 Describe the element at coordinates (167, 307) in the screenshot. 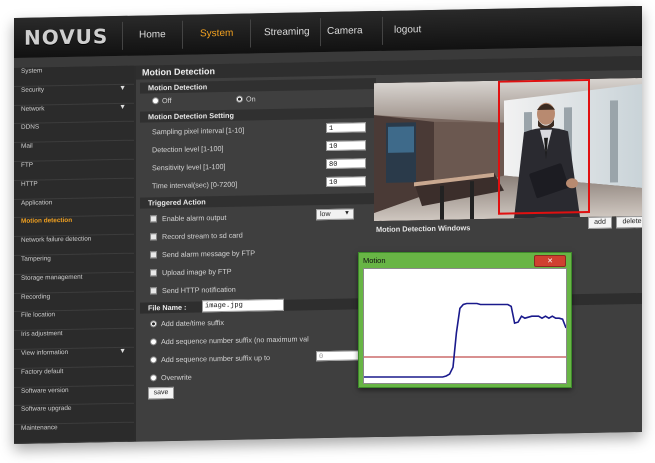

I see `file-name-label: File Name :` at that location.